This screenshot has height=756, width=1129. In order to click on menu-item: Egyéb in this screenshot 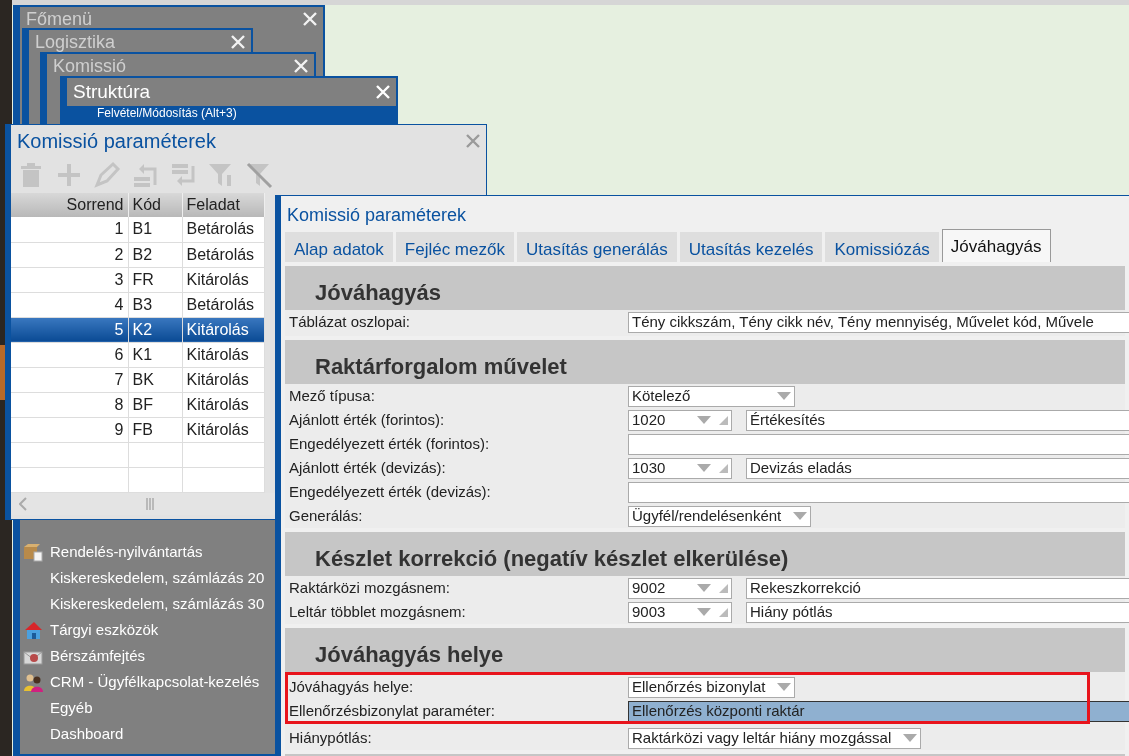, I will do `click(142, 708)`.